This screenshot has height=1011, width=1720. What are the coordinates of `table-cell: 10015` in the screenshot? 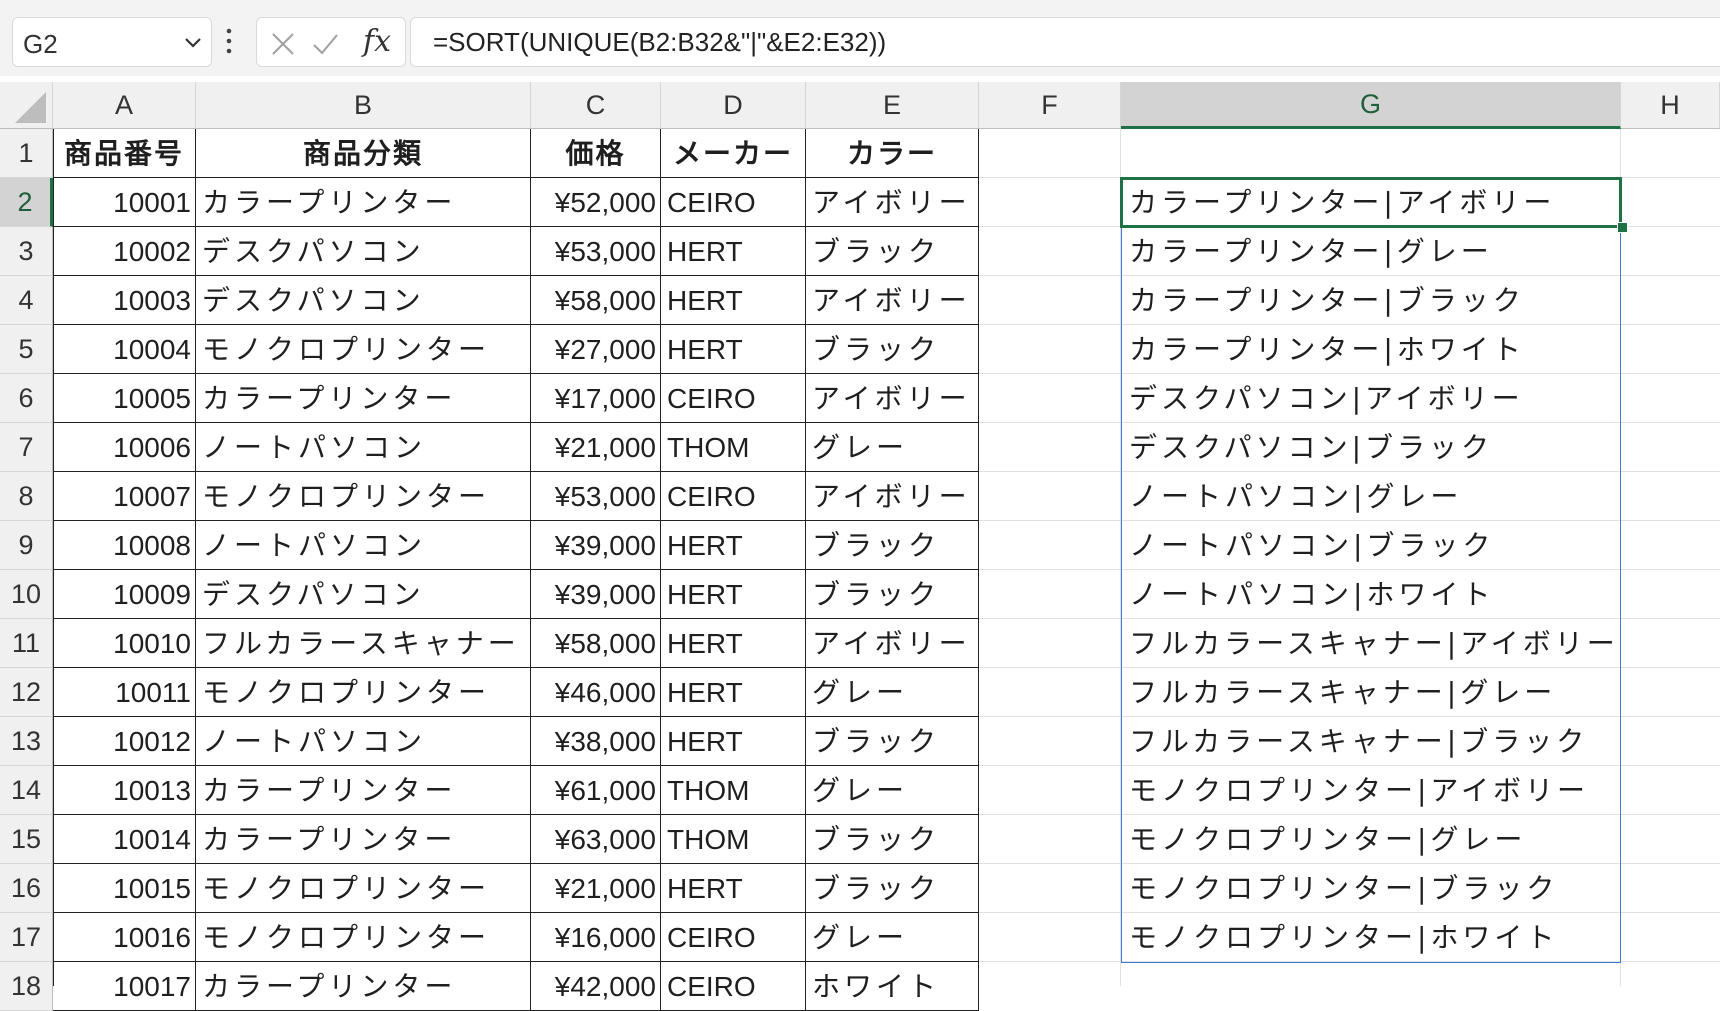 It's located at (124, 888).